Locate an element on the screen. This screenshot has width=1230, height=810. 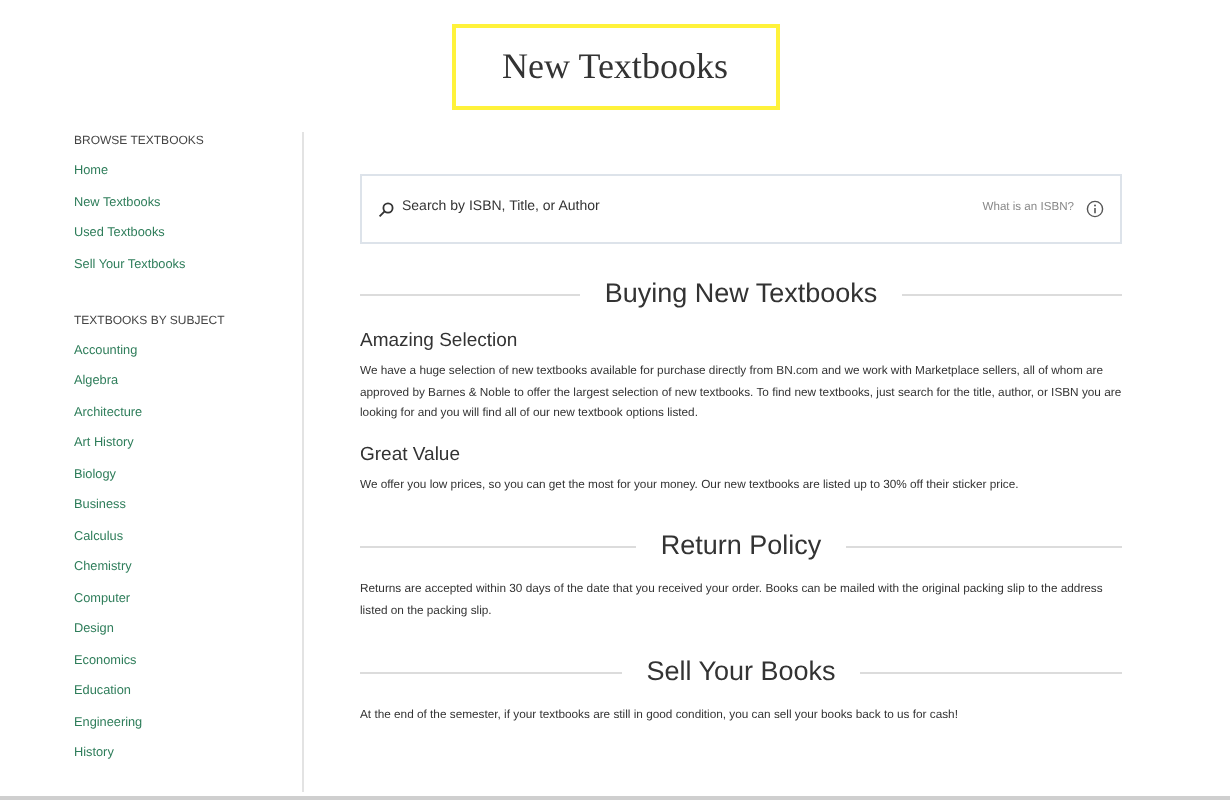
section-heading: Return Policy is located at coordinates (741, 546).